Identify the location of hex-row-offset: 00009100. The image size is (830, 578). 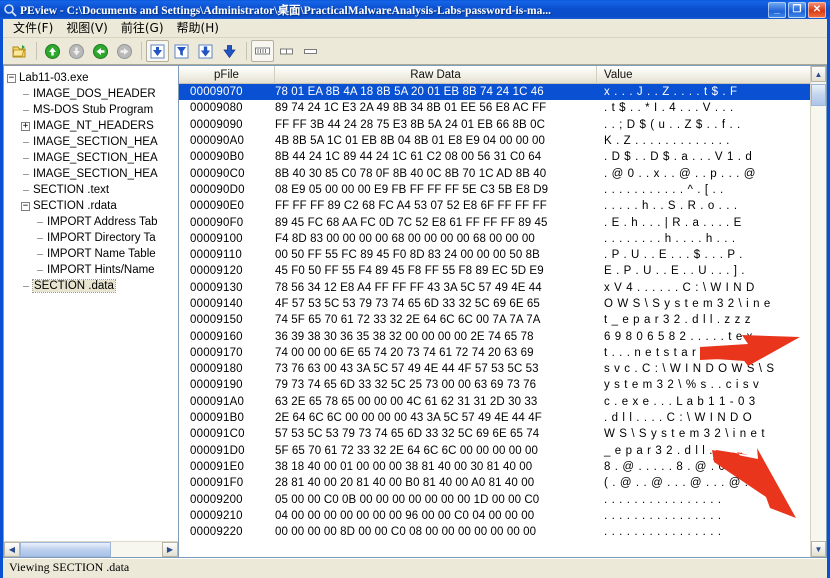
(216, 238).